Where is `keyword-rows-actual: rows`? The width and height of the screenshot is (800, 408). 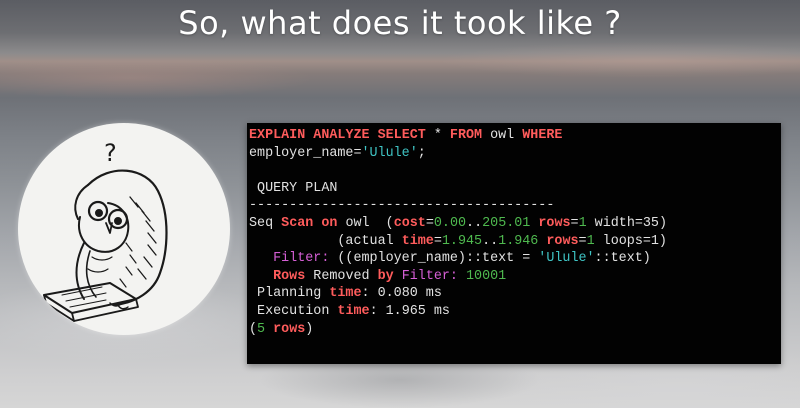
keyword-rows-actual: rows is located at coordinates (562, 241).